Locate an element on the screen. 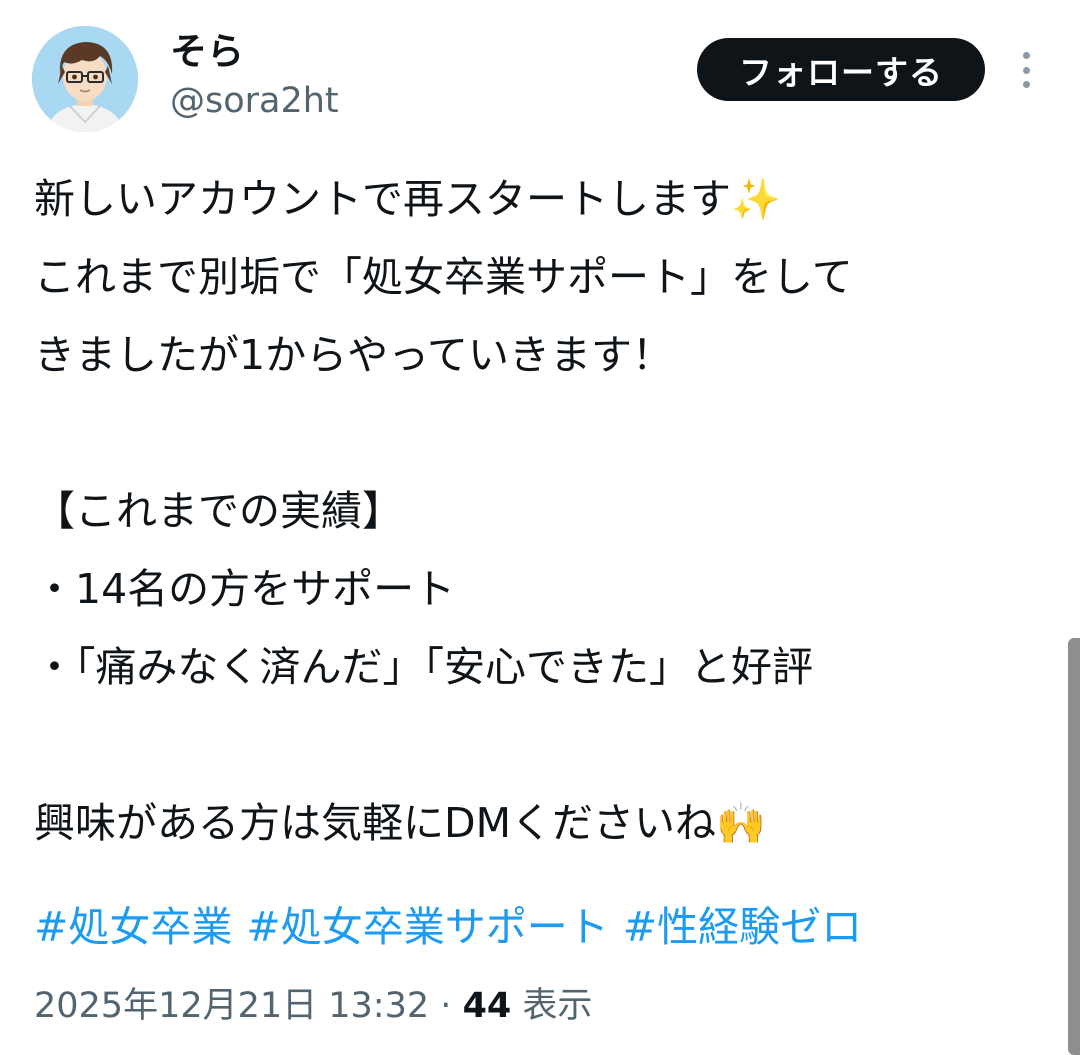 This screenshot has width=1080, height=1055. tweet-meta: 2025年12月21日 13:32 · 44 表示 is located at coordinates (313, 1006).